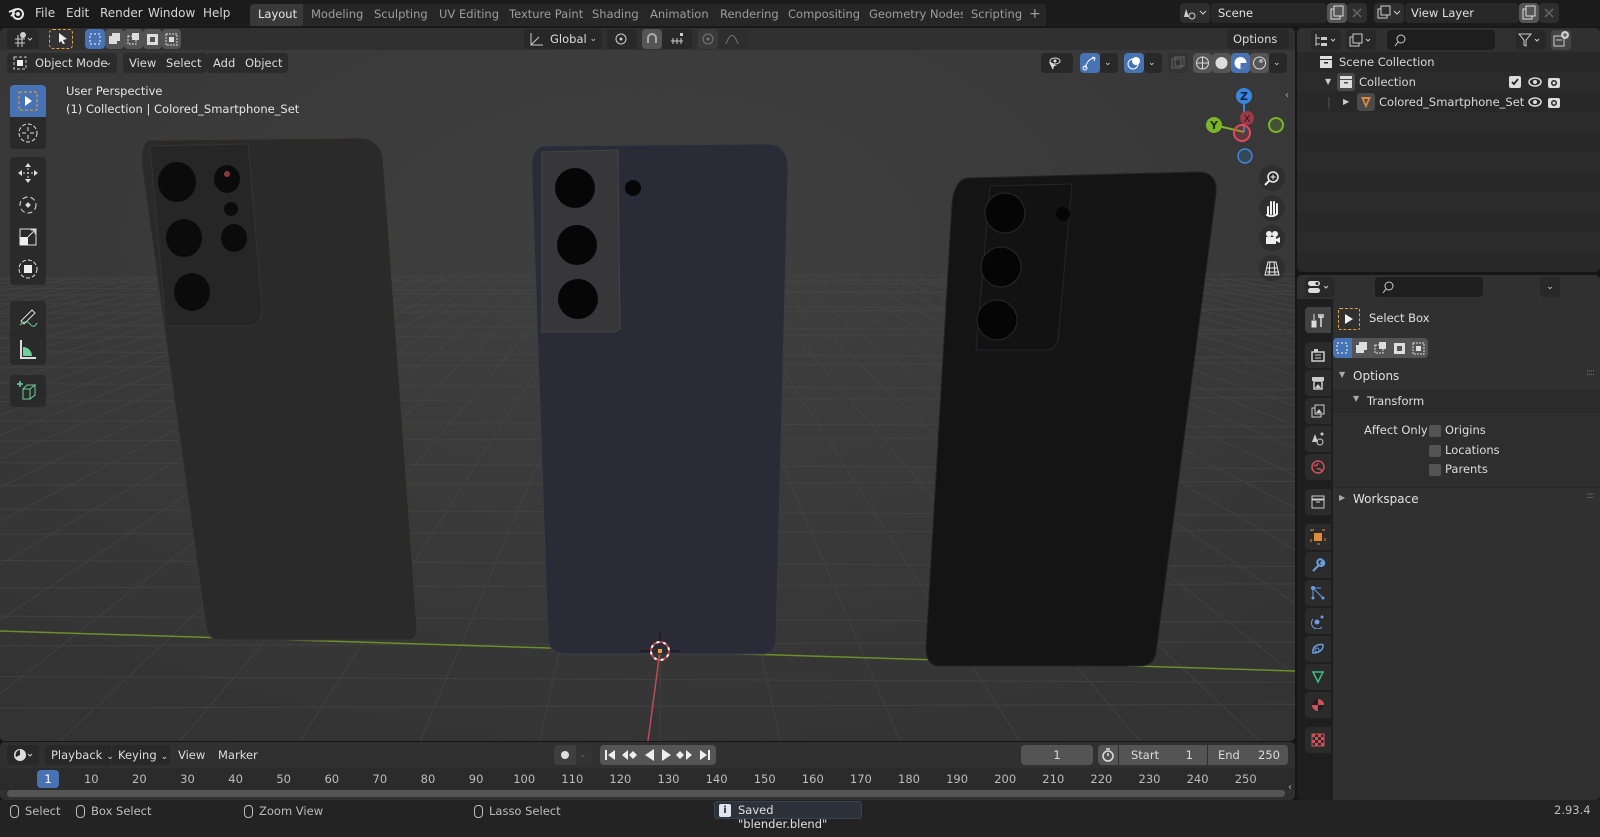 The width and height of the screenshot is (1600, 837). I want to click on tab-view-layer, so click(1318, 411).